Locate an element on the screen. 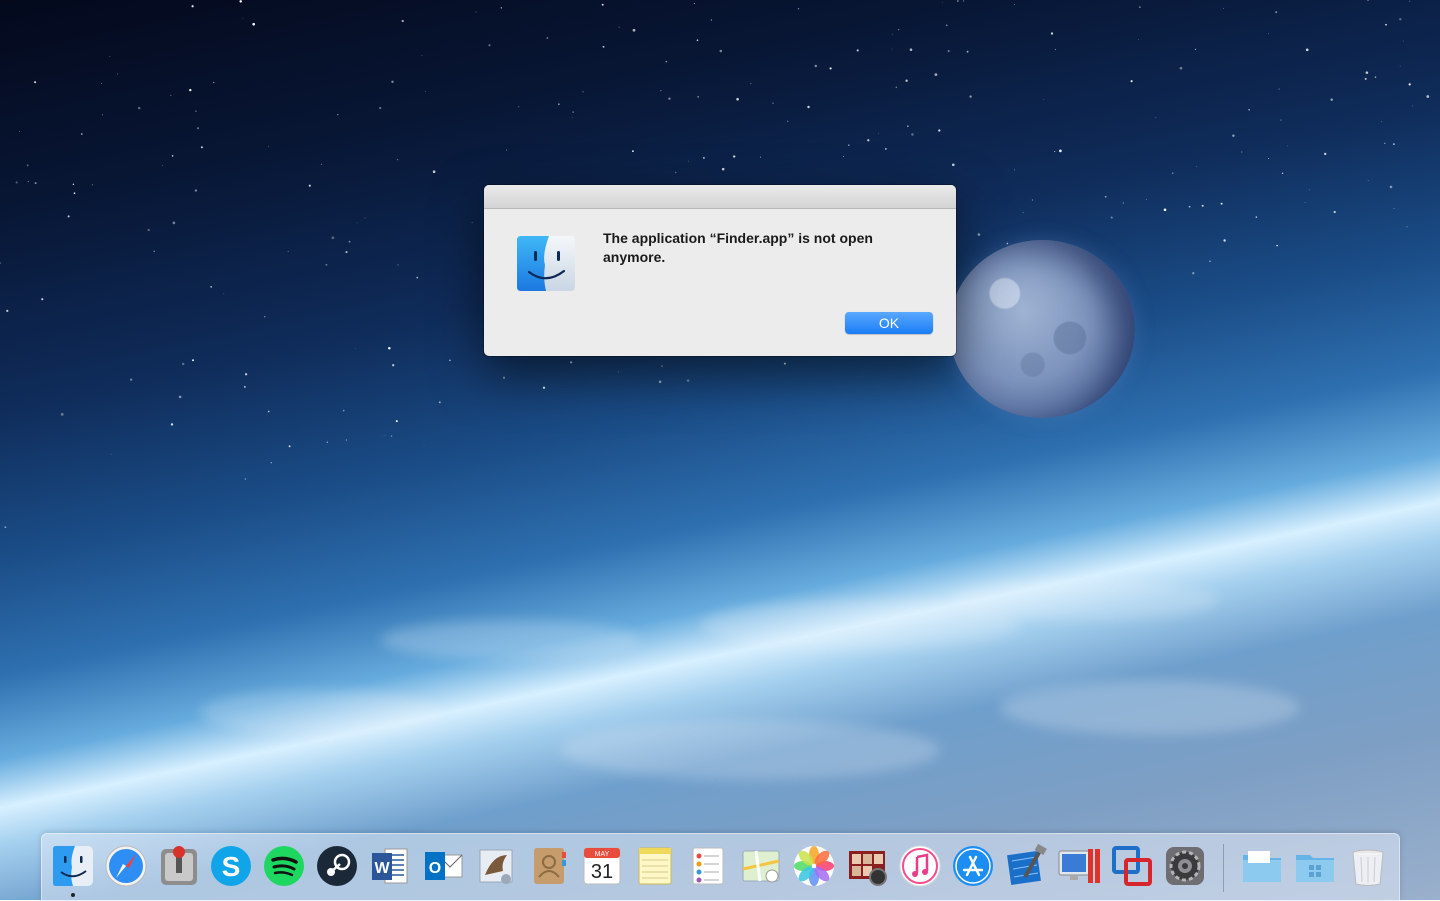 This screenshot has height=901, width=1440. dock-item-safari is located at coordinates (126, 866).